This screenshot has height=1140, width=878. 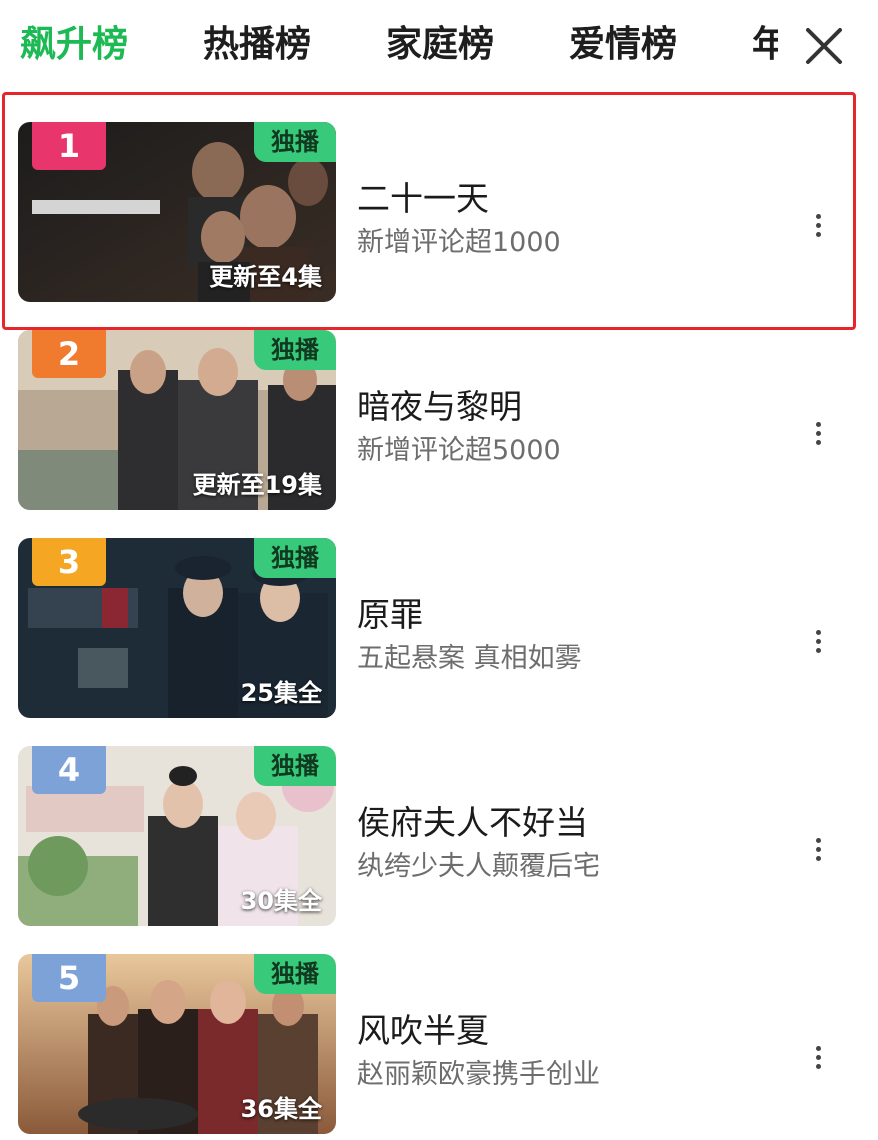 I want to click on episode-count: 25集全, so click(x=281, y=693).